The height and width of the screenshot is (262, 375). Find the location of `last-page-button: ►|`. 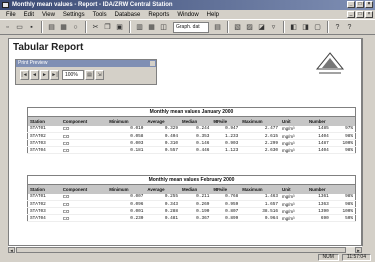

last-page-button: ►| is located at coordinates (54, 75).